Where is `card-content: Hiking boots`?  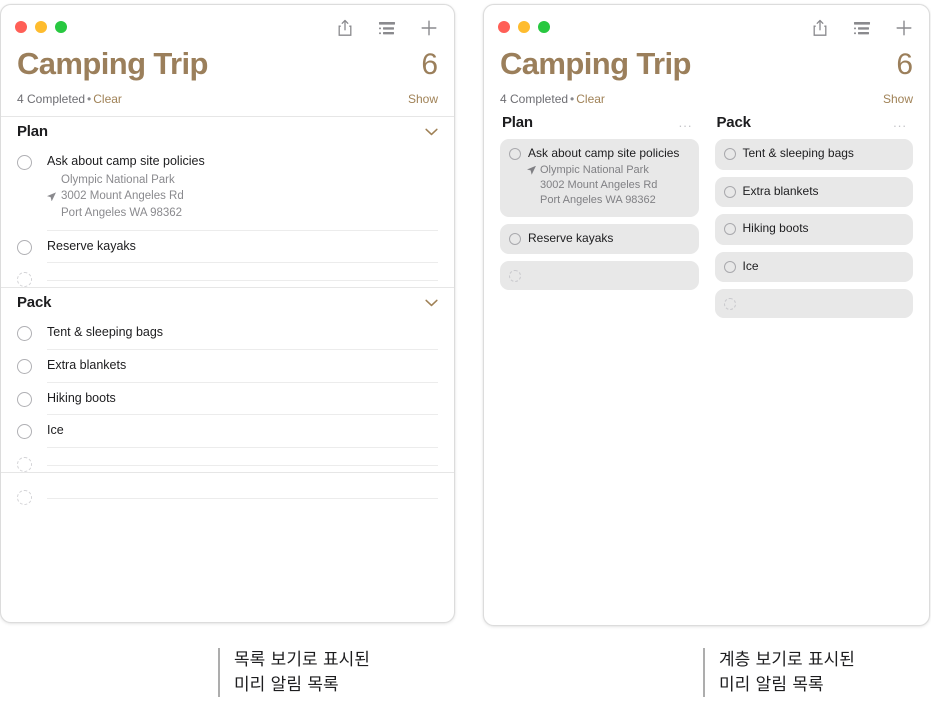 card-content: Hiking boots is located at coordinates (824, 229).